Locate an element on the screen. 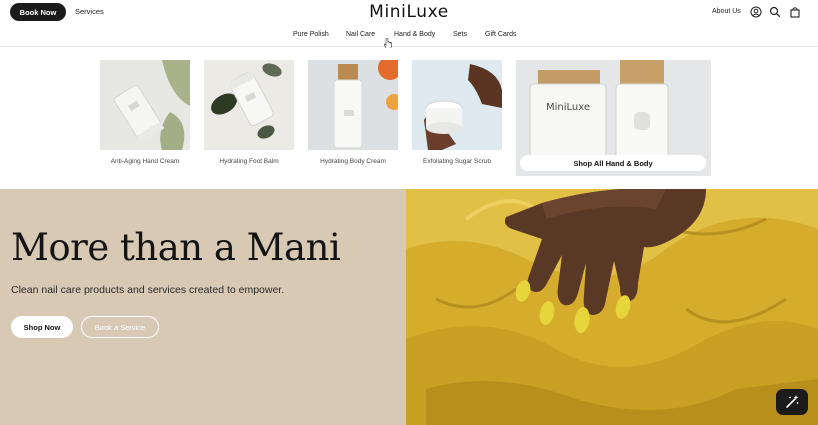  product-card-foot-balm: Hydrating Foot Balm is located at coordinates (249, 112).